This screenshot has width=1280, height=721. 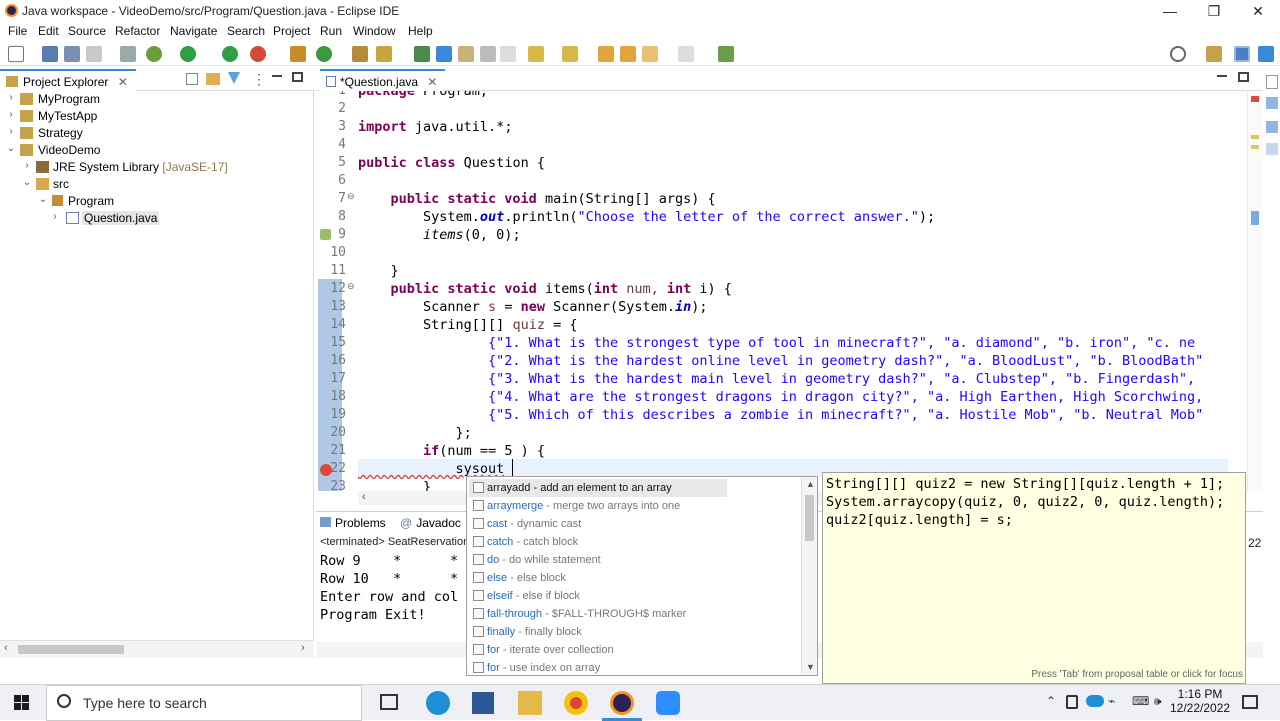 What do you see at coordinates (157, 649) in the screenshot?
I see `explorer-horizontal-scrollbar: ‹ ›` at bounding box center [157, 649].